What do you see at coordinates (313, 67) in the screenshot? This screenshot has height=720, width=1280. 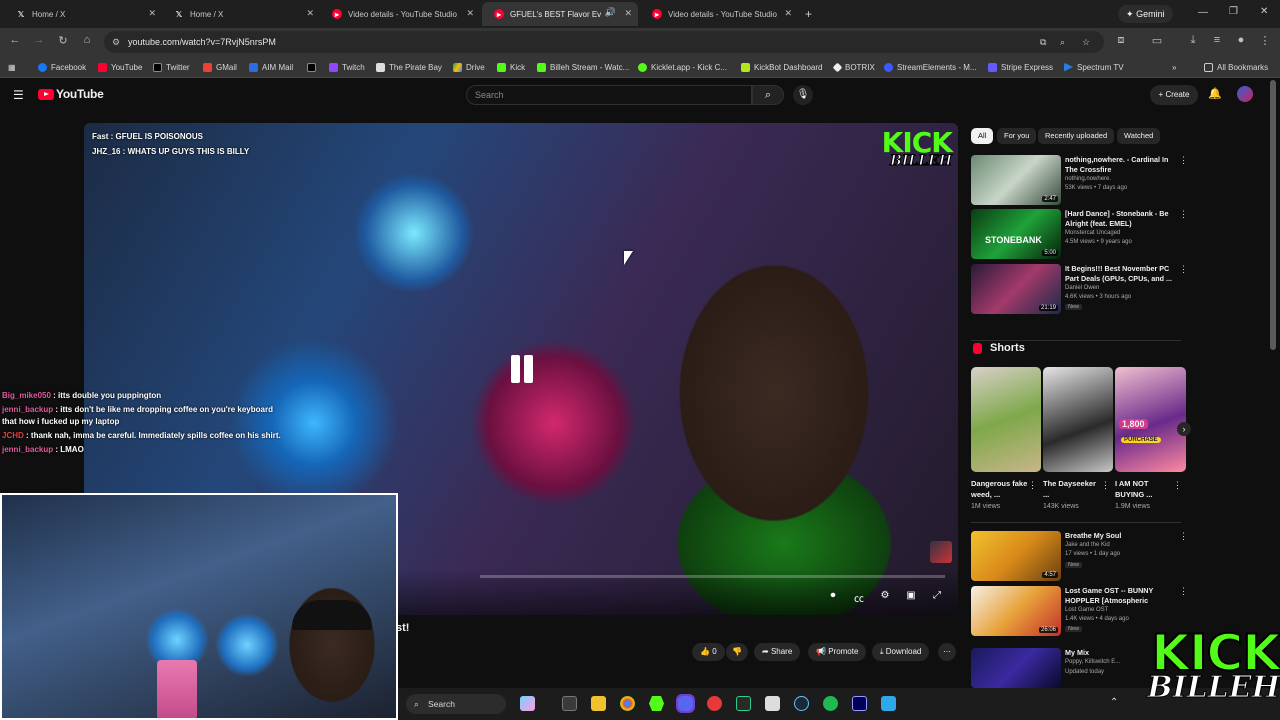 I see `bookmark-x` at bounding box center [313, 67].